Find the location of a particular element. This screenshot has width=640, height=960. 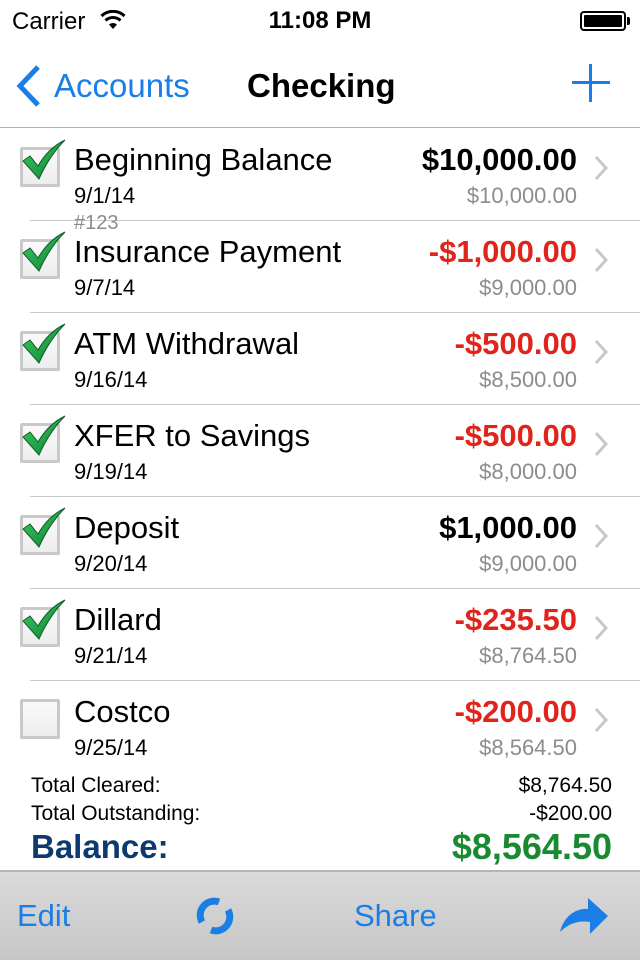

running-balance: $8,564.50 is located at coordinates (528, 747).